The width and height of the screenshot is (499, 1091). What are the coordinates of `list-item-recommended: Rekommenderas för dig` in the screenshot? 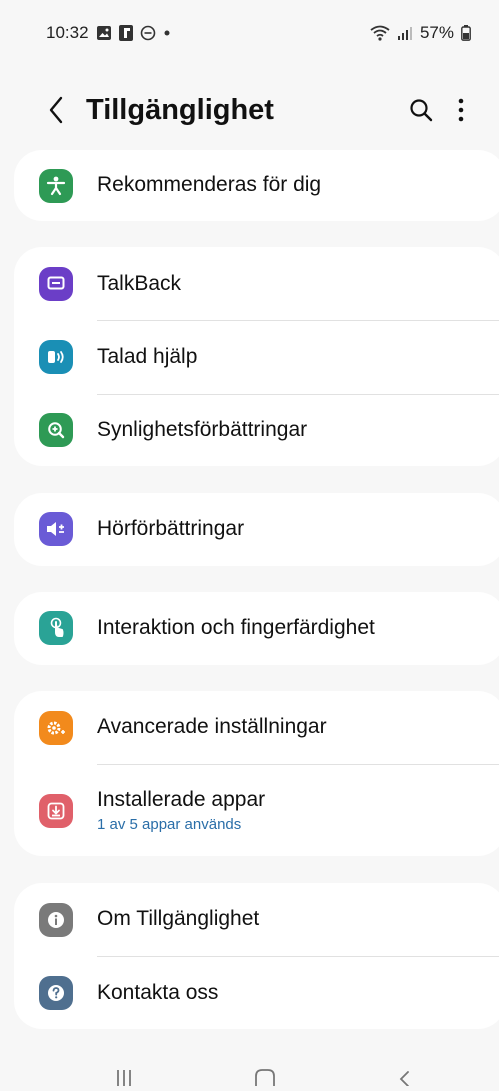 It's located at (256, 185).